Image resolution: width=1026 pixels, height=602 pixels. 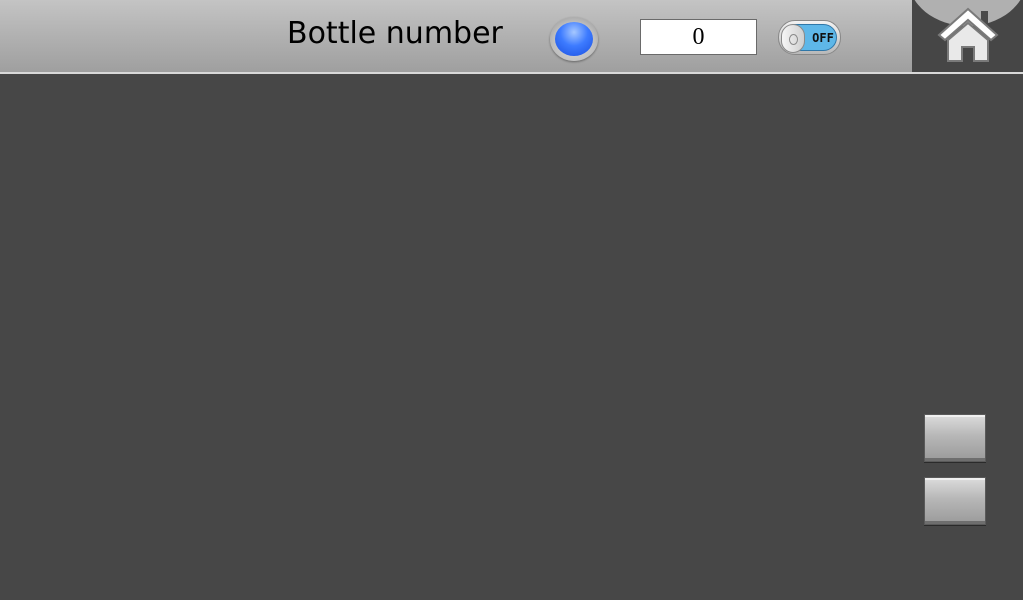 I want to click on side-button-lower, so click(x=955, y=501).